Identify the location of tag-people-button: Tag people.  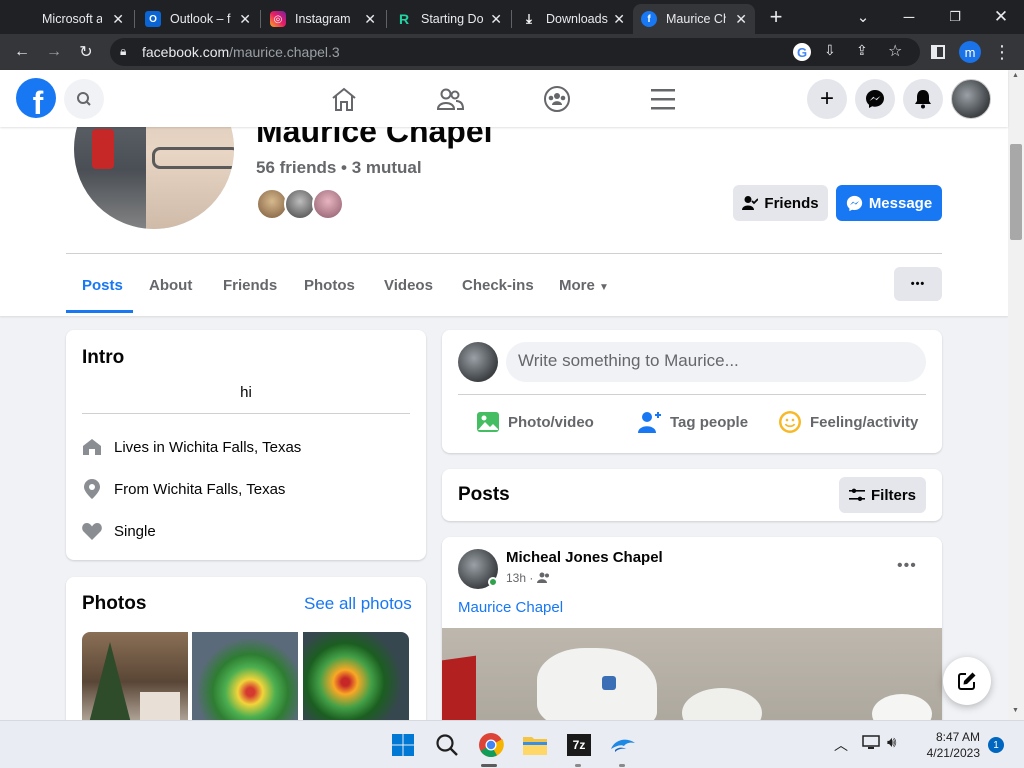
(693, 422).